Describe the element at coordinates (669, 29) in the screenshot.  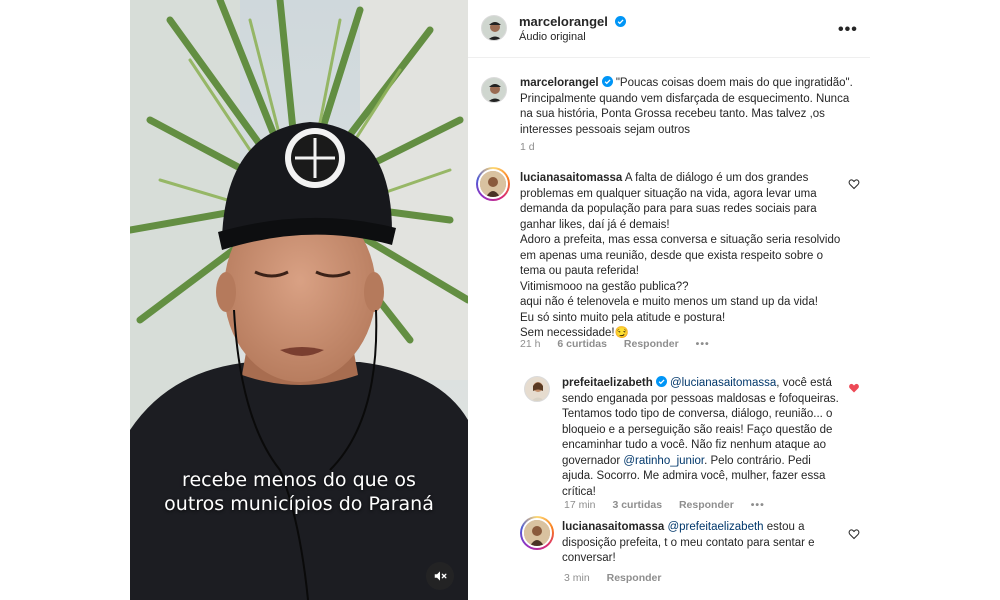
I see `post-header: marcelorangel Áudio original •••` at that location.